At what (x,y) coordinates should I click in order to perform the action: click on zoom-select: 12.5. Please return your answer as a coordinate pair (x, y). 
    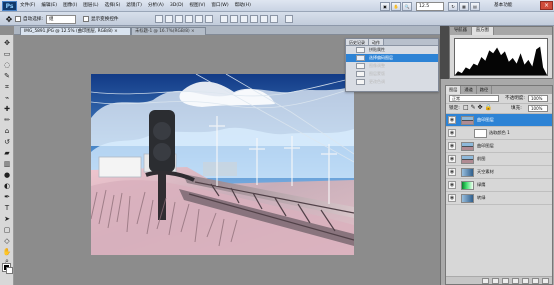
    Looking at the image, I should click on (430, 6).